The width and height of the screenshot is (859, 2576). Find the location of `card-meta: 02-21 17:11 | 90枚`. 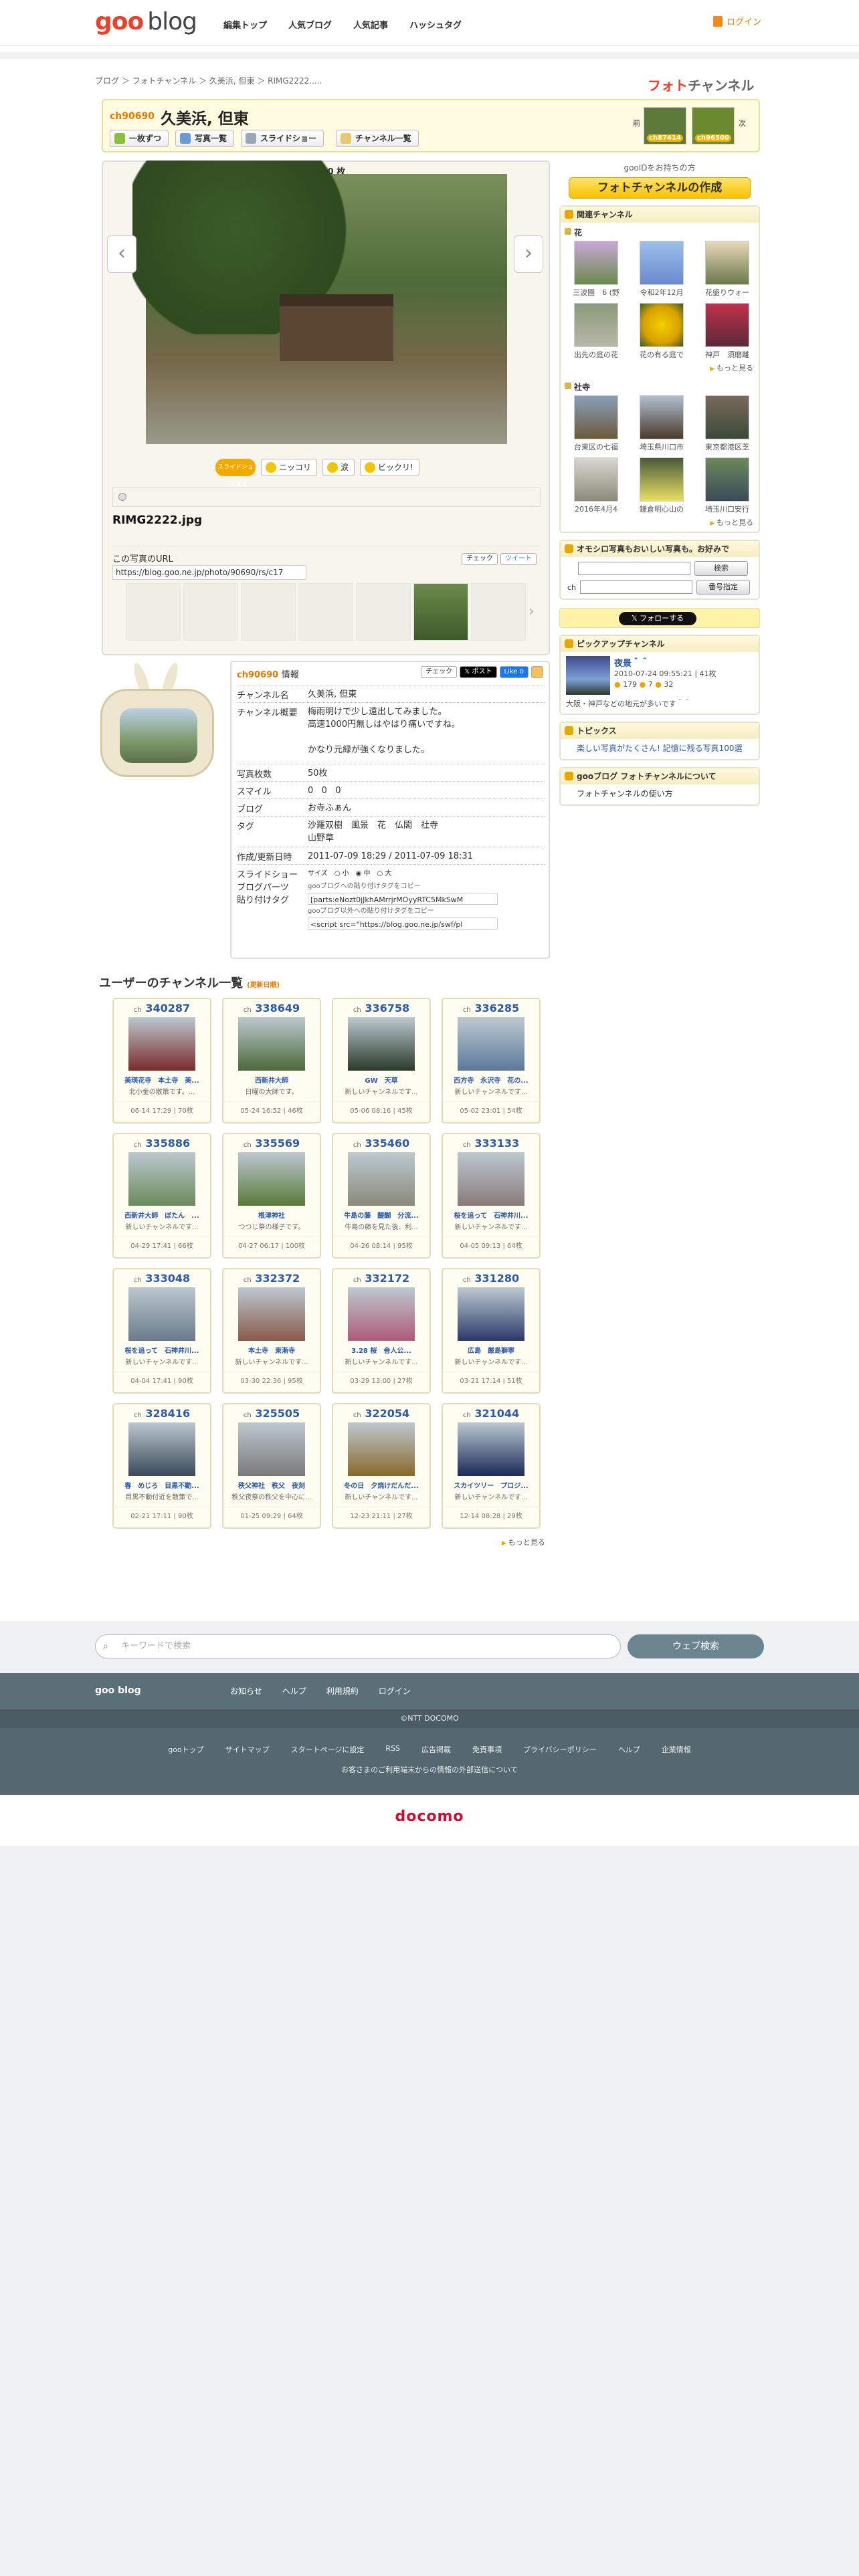

card-meta: 02-21 17:11 | 90枚 is located at coordinates (162, 1513).